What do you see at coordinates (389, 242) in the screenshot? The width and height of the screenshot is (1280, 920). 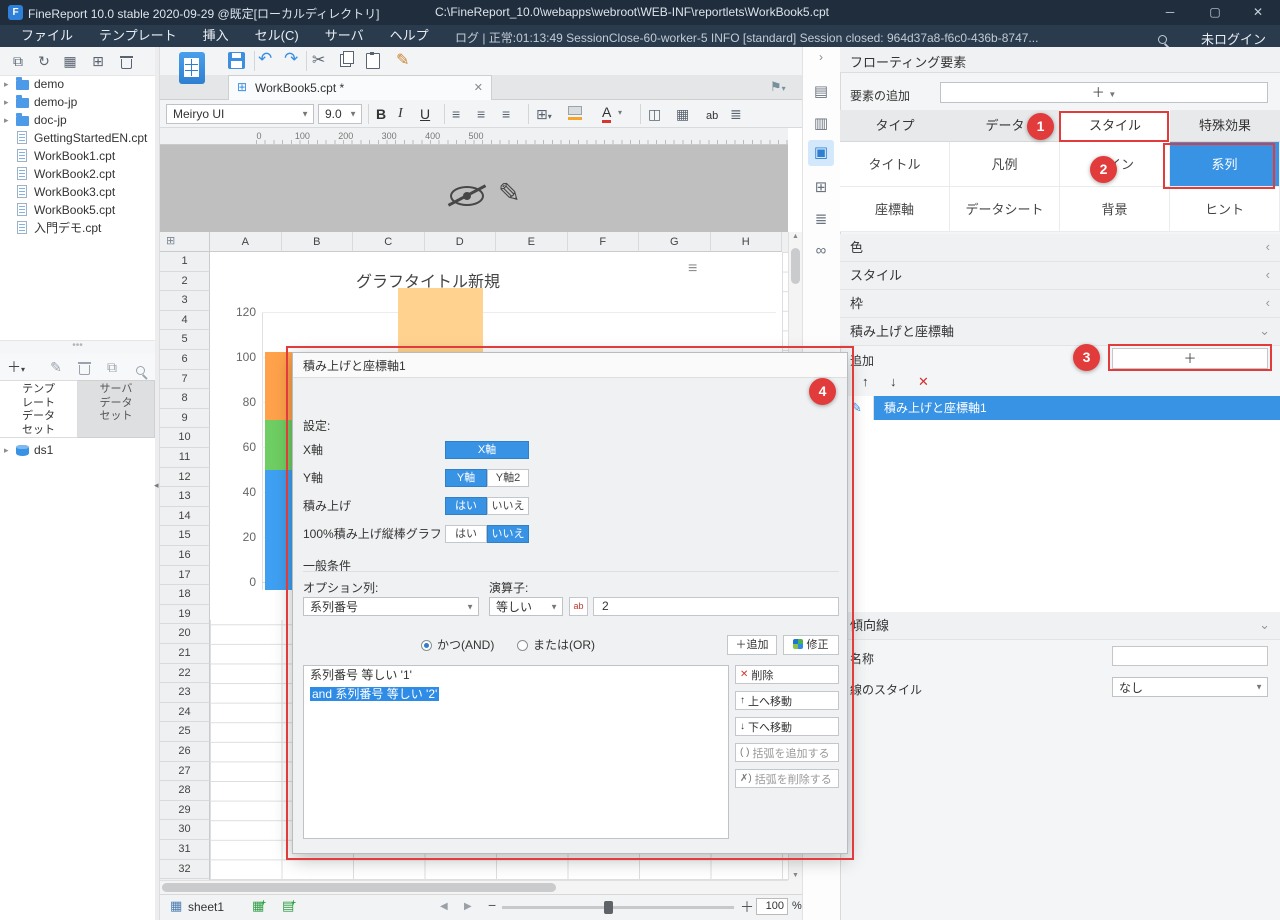 I see `column-header-C: C` at bounding box center [389, 242].